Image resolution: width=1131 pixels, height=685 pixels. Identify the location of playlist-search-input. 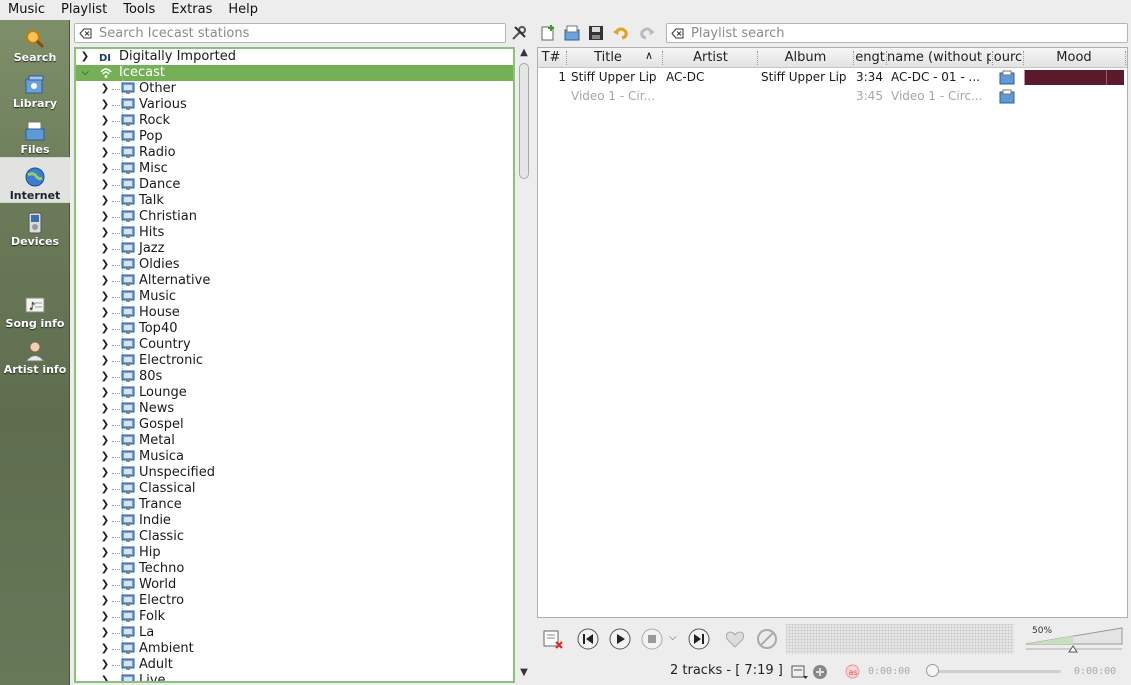
(904, 33).